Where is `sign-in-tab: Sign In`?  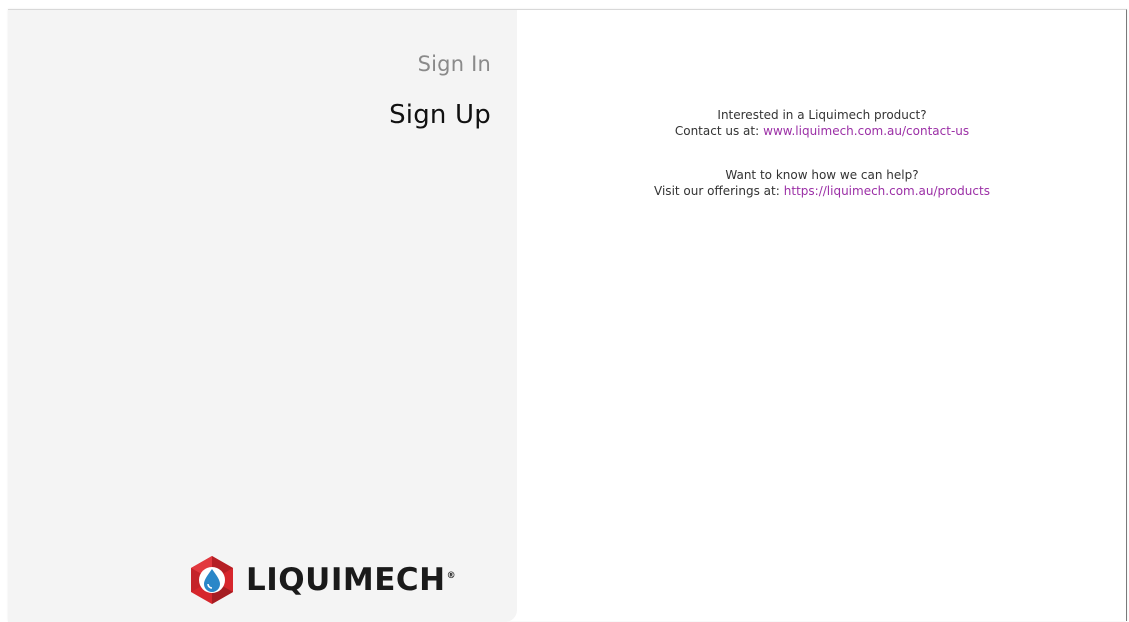
sign-in-tab: Sign In is located at coordinates (454, 64).